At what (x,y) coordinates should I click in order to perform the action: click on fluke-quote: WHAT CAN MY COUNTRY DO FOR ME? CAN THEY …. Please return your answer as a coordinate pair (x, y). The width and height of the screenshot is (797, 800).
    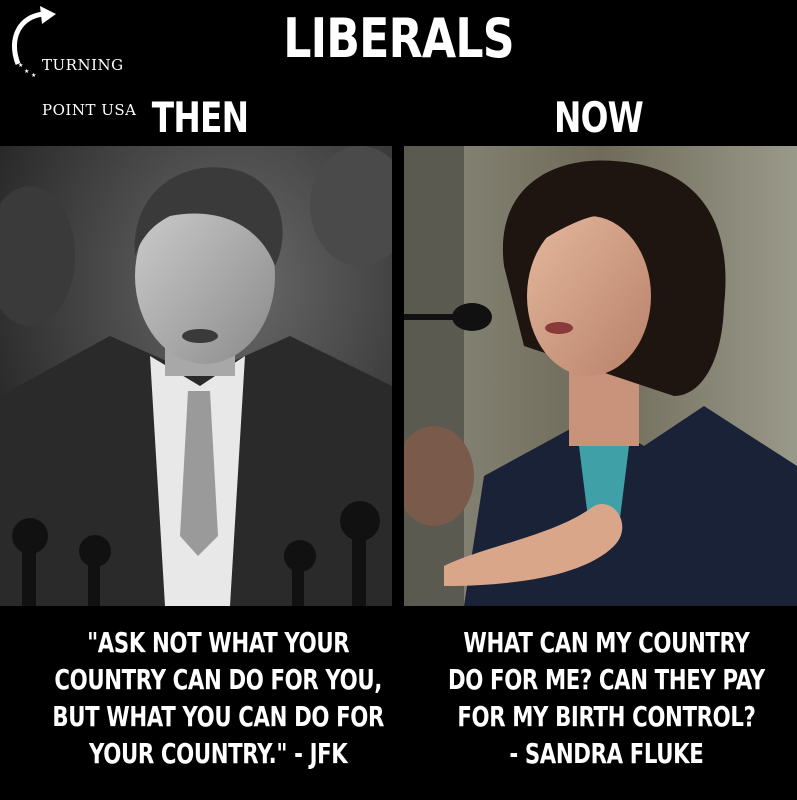
    Looking at the image, I should click on (597, 710).